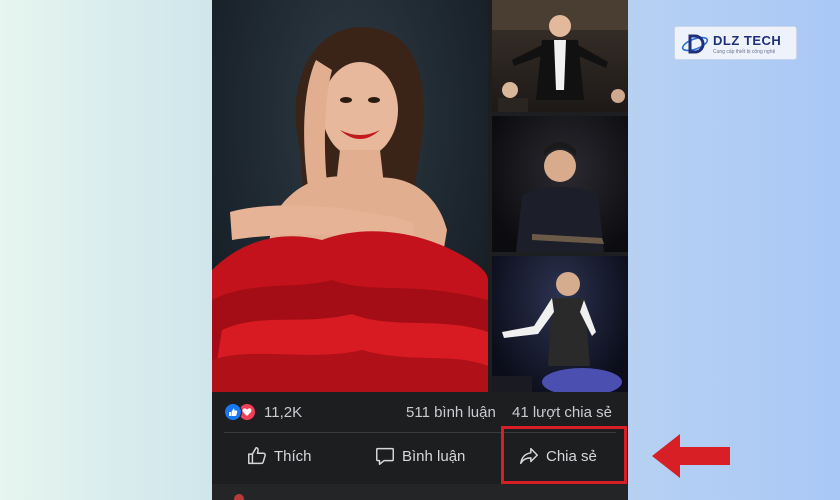 Image resolution: width=840 pixels, height=500 pixels. I want to click on comment-bubble-icon, so click(385, 456).